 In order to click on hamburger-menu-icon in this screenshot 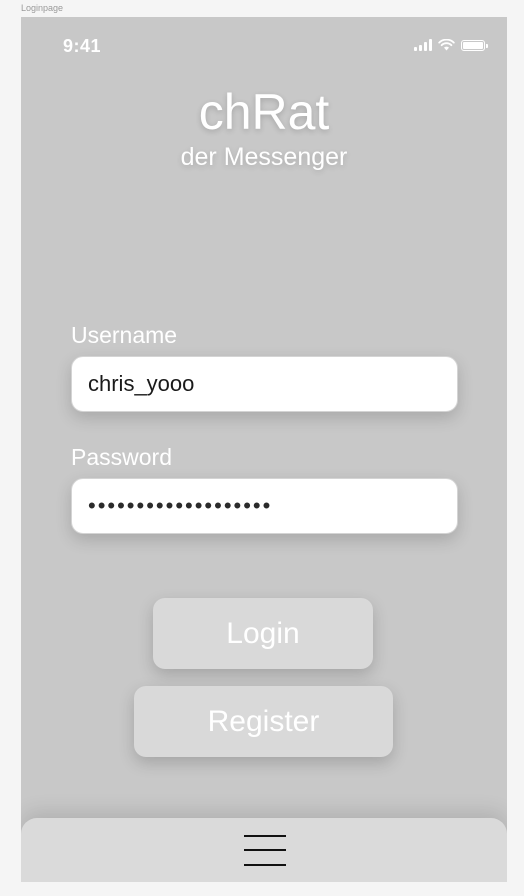, I will do `click(265, 851)`.